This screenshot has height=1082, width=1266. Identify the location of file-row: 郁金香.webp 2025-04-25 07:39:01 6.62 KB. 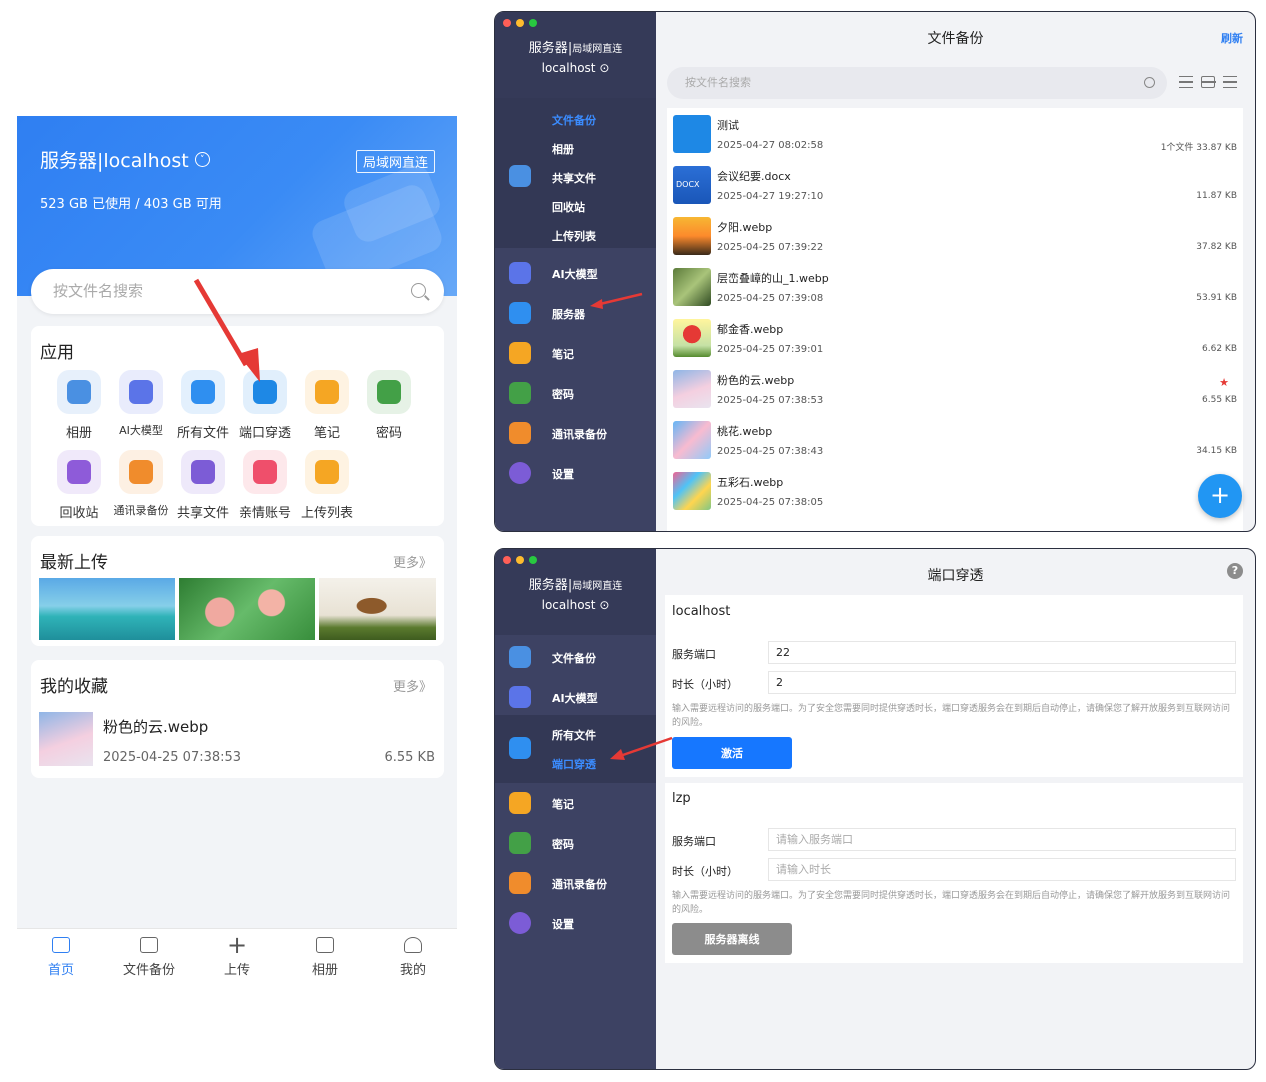
(955, 337).